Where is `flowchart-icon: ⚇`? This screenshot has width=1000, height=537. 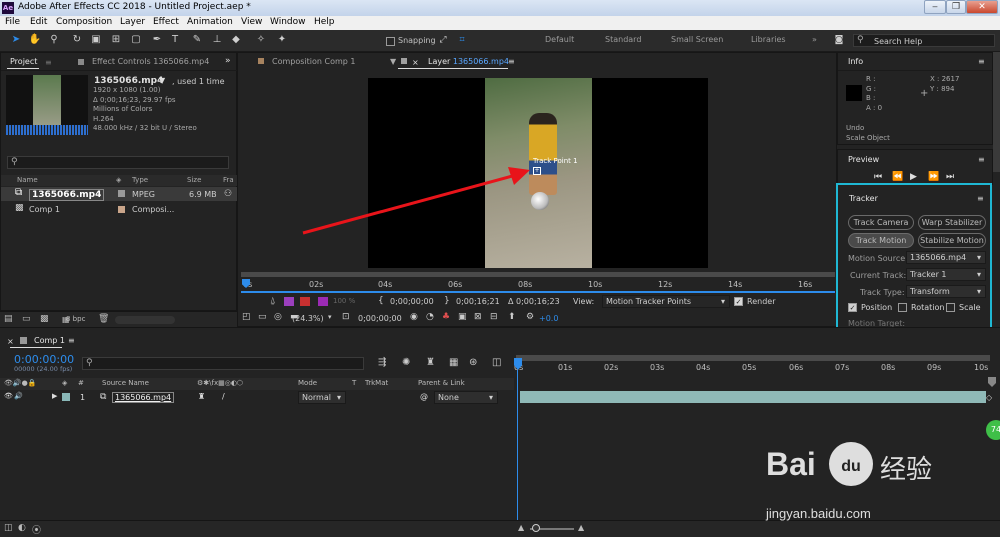 flowchart-icon: ⚇ is located at coordinates (228, 194).